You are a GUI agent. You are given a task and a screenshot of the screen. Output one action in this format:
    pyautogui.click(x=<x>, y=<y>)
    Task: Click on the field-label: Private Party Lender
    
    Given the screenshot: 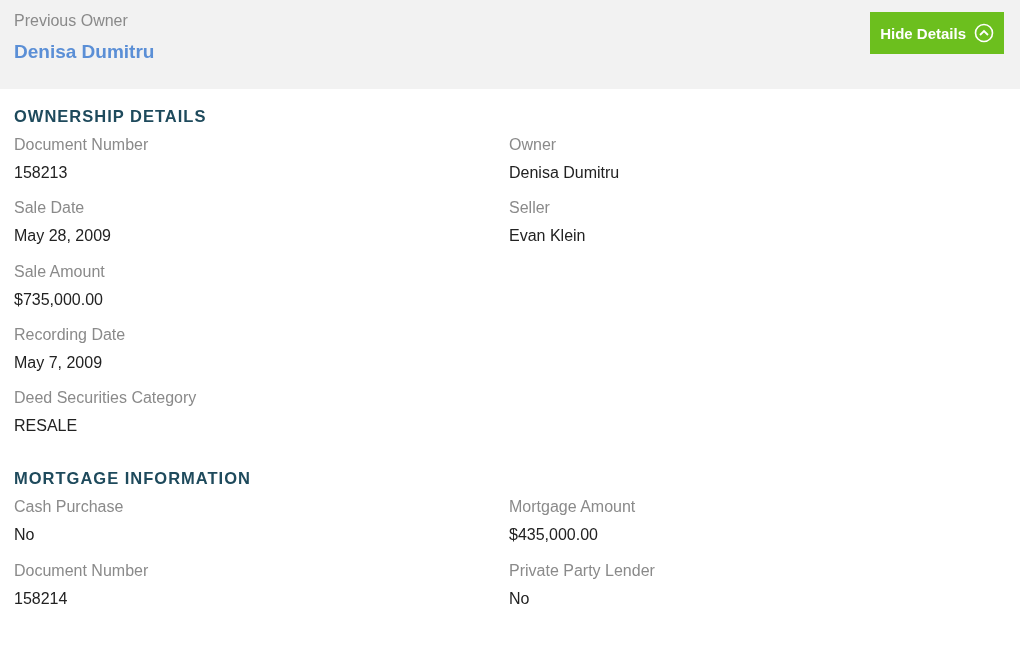 What is the action you would take?
    pyautogui.click(x=582, y=570)
    